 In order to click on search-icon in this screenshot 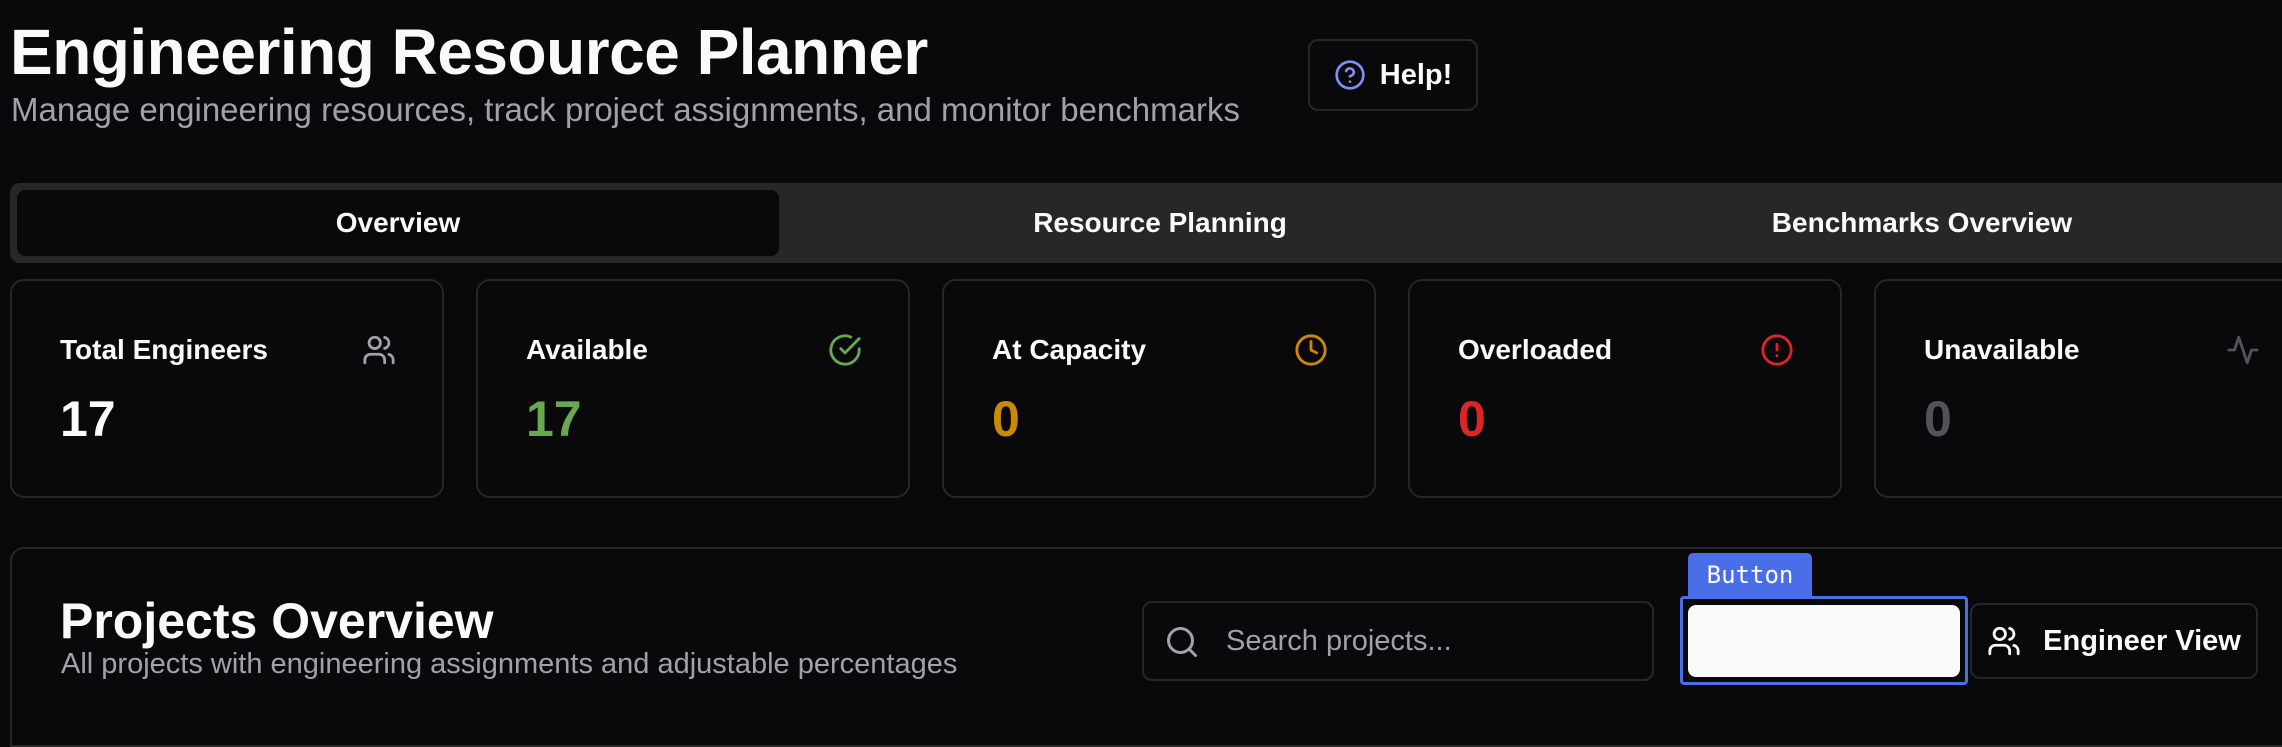, I will do `click(1182, 642)`.